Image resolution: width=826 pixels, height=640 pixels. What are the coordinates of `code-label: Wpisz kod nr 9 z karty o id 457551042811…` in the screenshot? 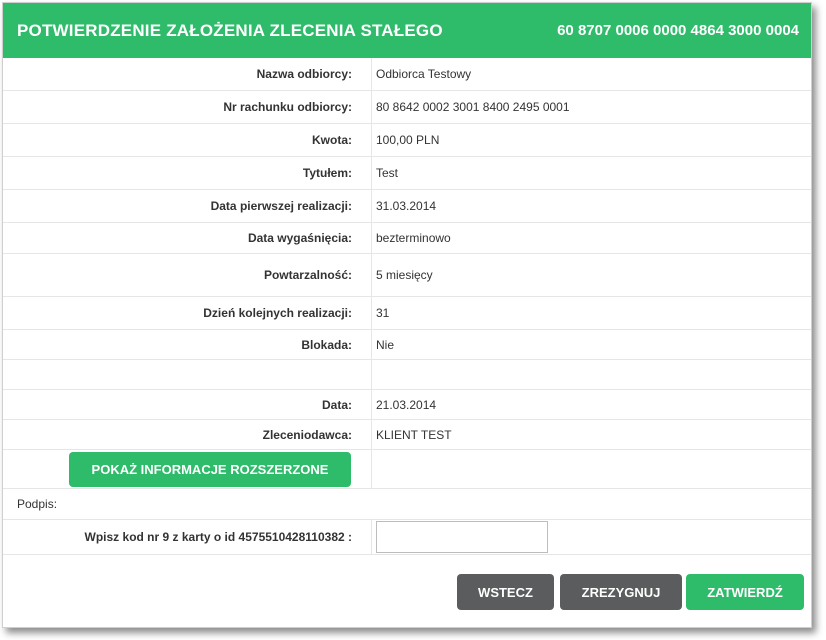 It's located at (187, 537).